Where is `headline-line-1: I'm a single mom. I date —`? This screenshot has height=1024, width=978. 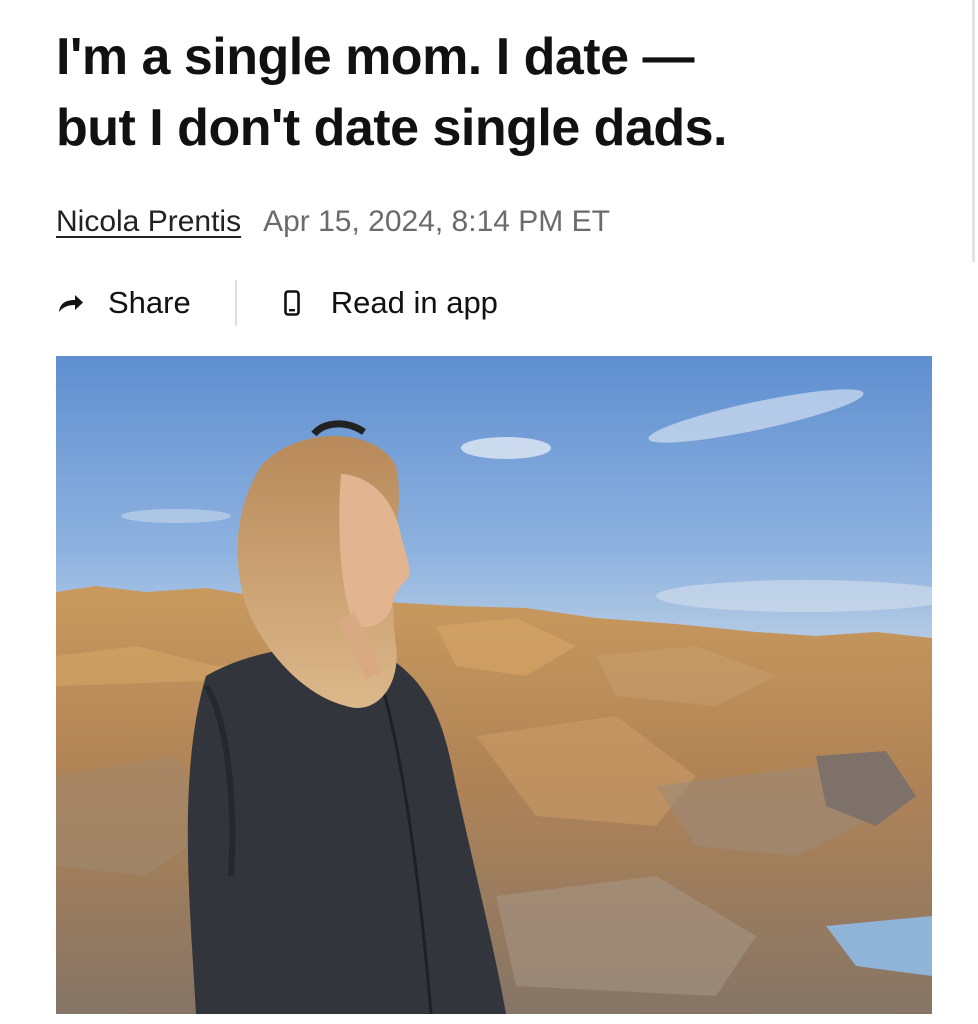 headline-line-1: I'm a single mom. I date — is located at coordinates (375, 57).